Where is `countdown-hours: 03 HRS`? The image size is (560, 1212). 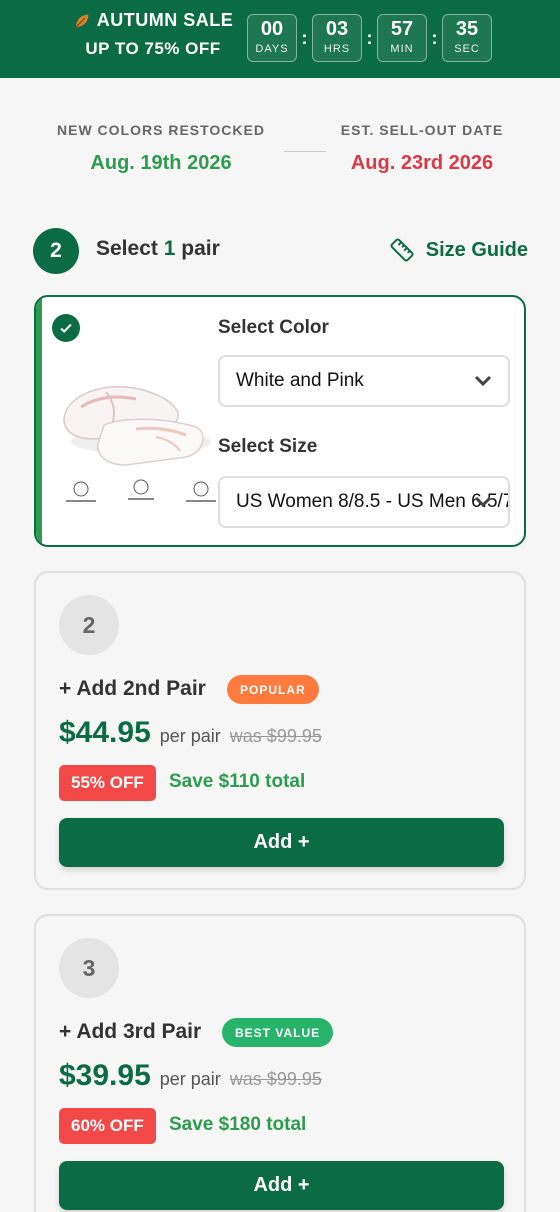
countdown-hours: 03 HRS is located at coordinates (337, 38).